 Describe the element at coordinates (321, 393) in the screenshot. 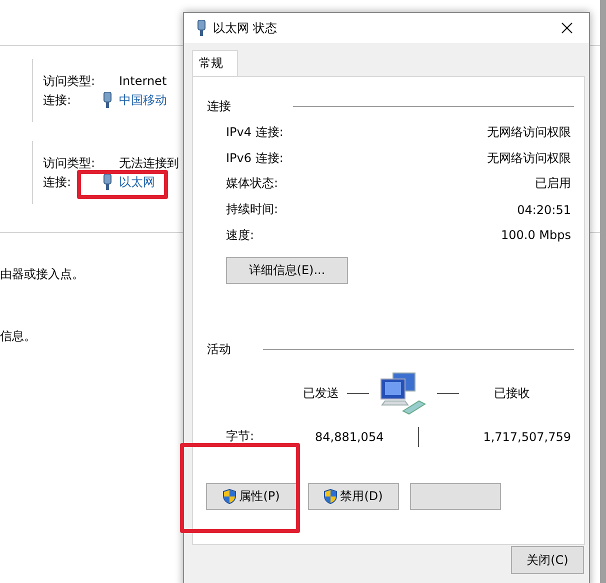

I see `sent-label: 已发送` at that location.